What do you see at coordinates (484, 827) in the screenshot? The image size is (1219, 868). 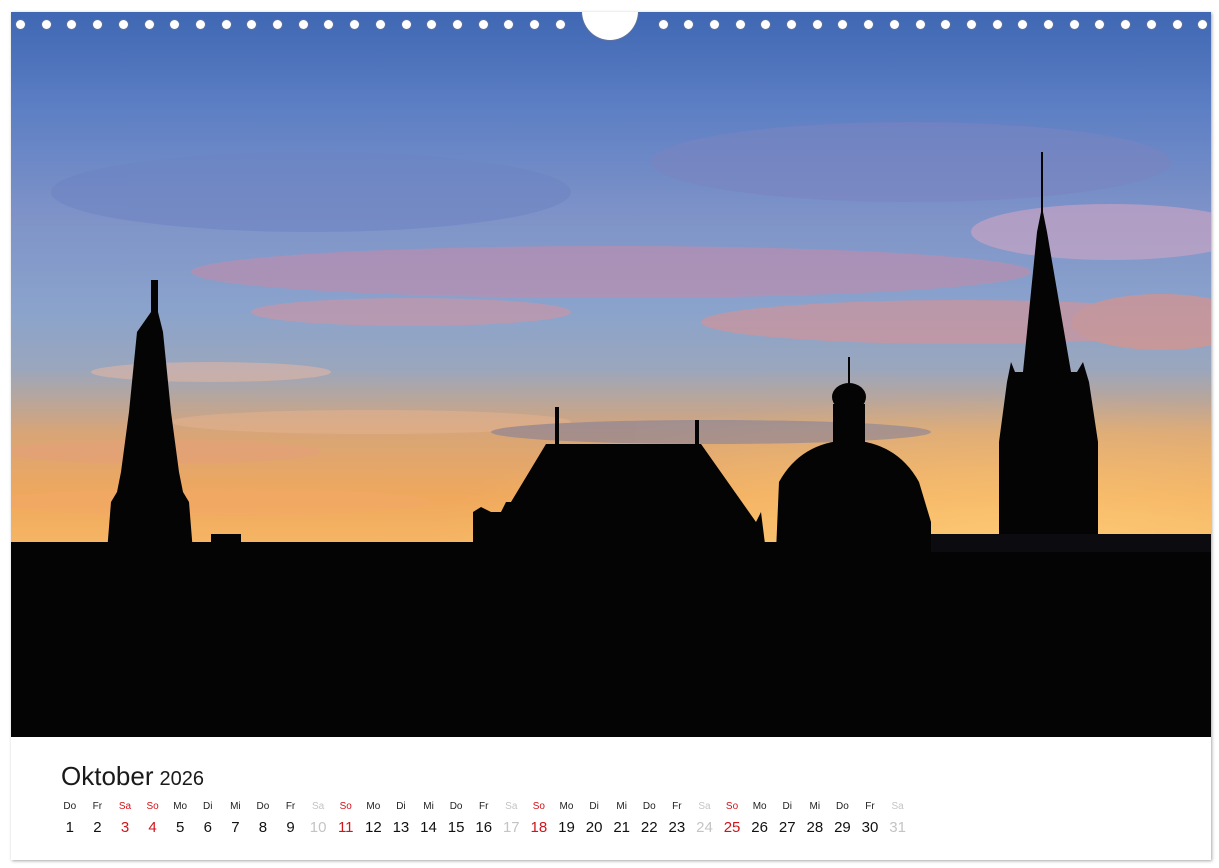 I see `day-number: 16` at bounding box center [484, 827].